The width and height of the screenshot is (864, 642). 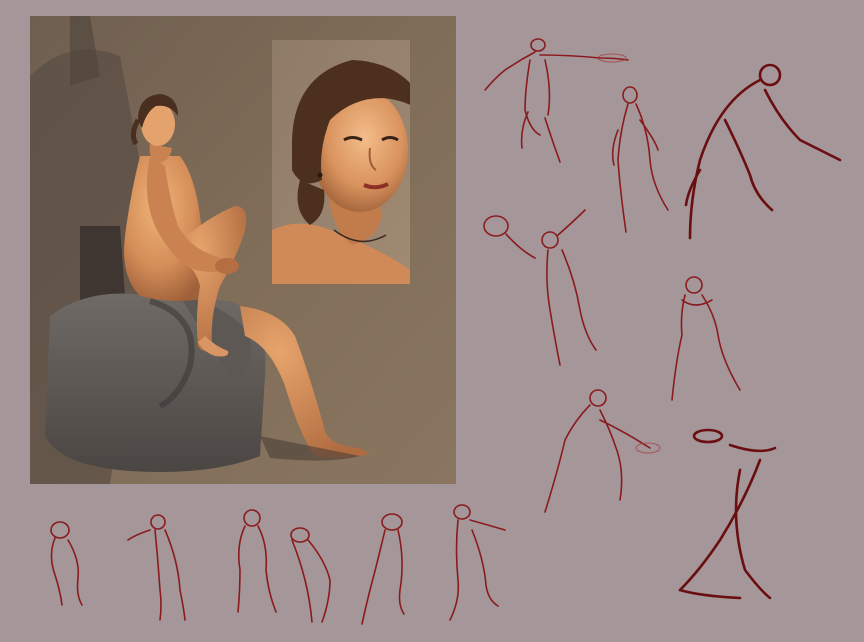 I want to click on gesture-sketch-lunge, so click(x=763, y=151).